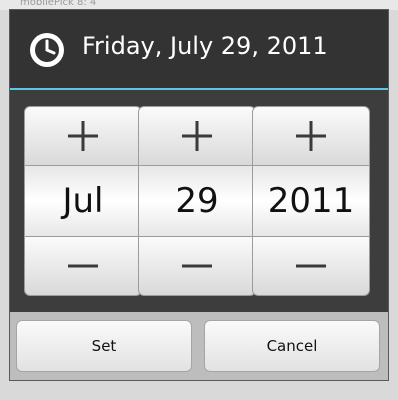 This screenshot has width=398, height=400. I want to click on day-decrement-button, so click(197, 266).